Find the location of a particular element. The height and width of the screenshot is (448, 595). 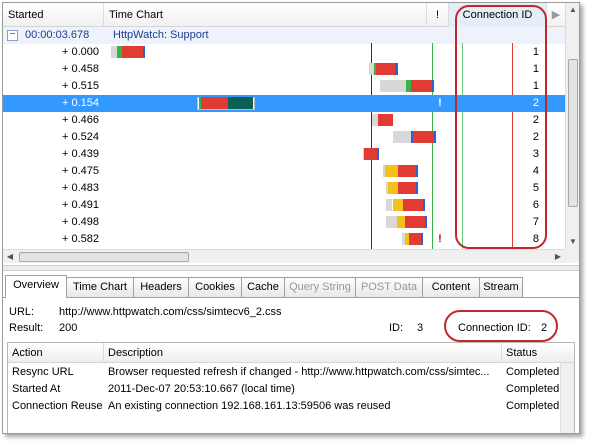

started-cell: + 0.491 is located at coordinates (80, 205).